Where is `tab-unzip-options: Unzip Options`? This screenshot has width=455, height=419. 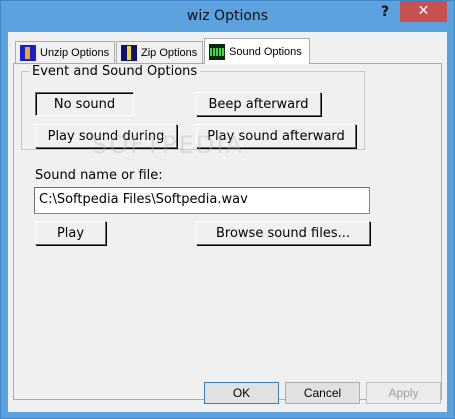 tab-unzip-options: Unzip Options is located at coordinates (65, 52).